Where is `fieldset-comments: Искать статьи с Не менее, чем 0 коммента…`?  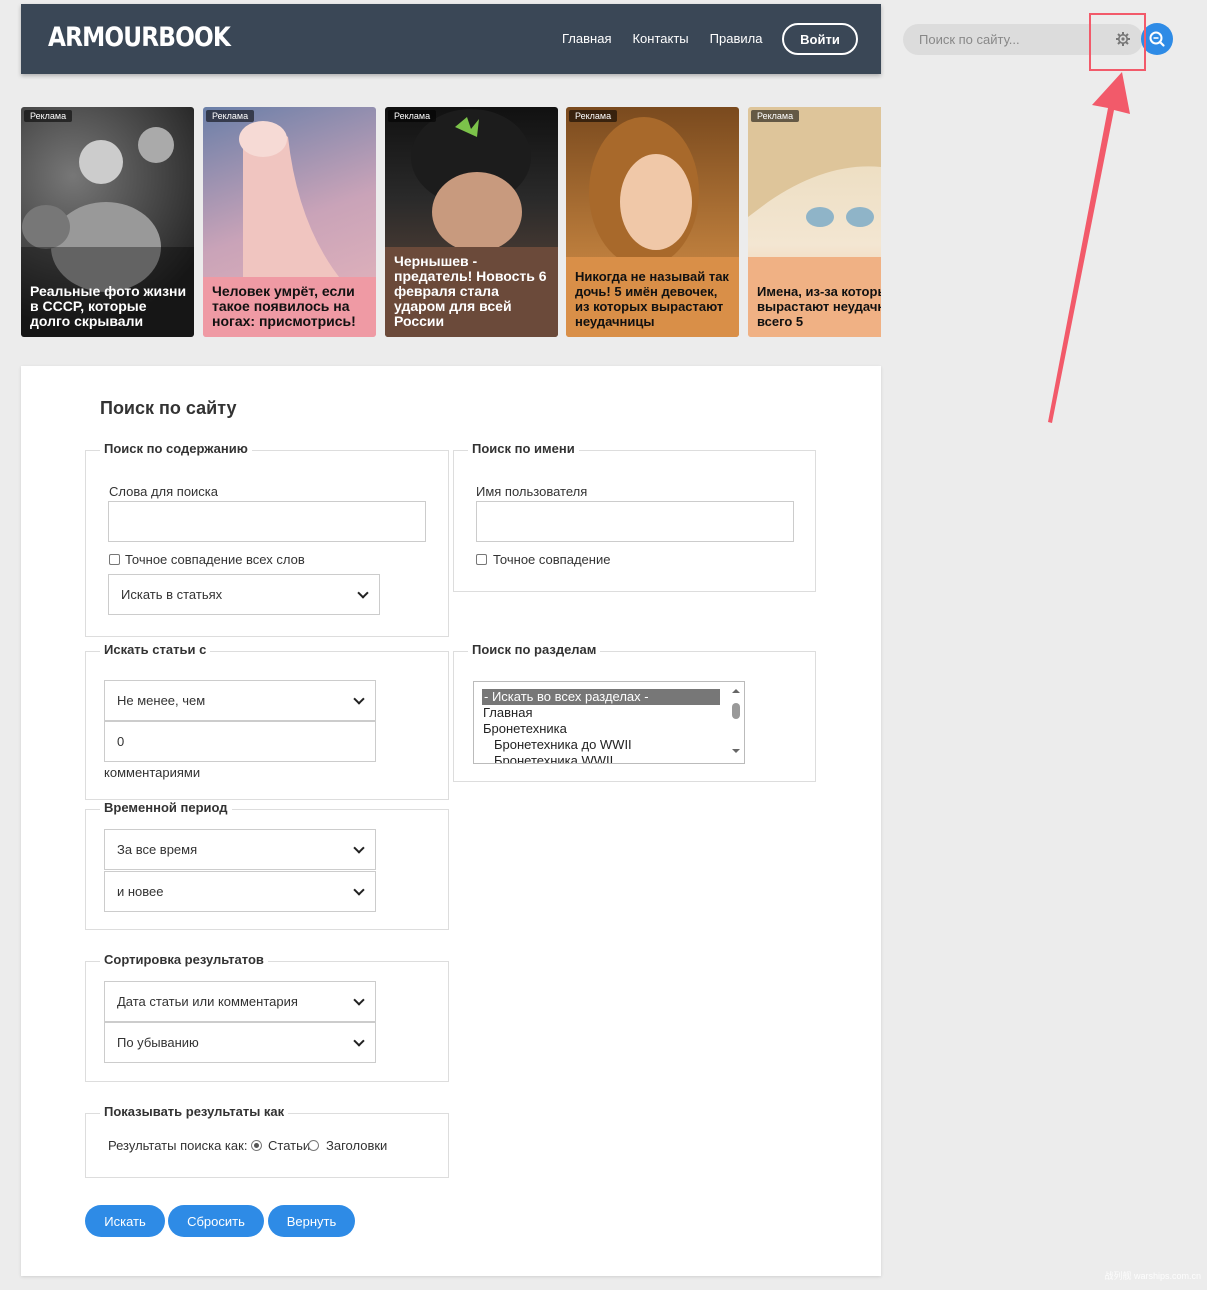 fieldset-comments: Искать статьи с Не менее, чем 0 коммента… is located at coordinates (267, 721).